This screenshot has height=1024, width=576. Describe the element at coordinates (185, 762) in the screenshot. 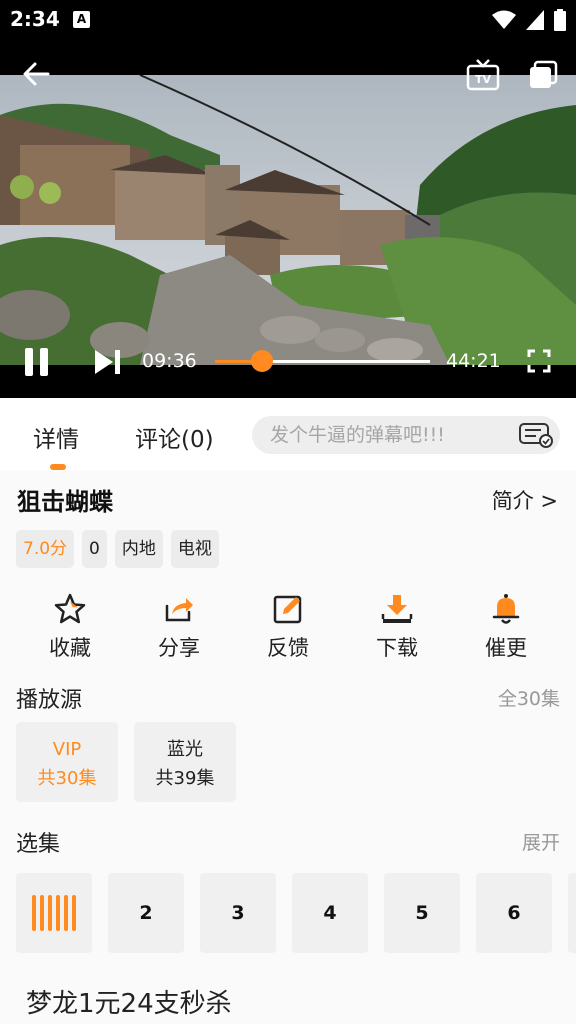

I see `source-bluray: 蓝光 共39集` at that location.